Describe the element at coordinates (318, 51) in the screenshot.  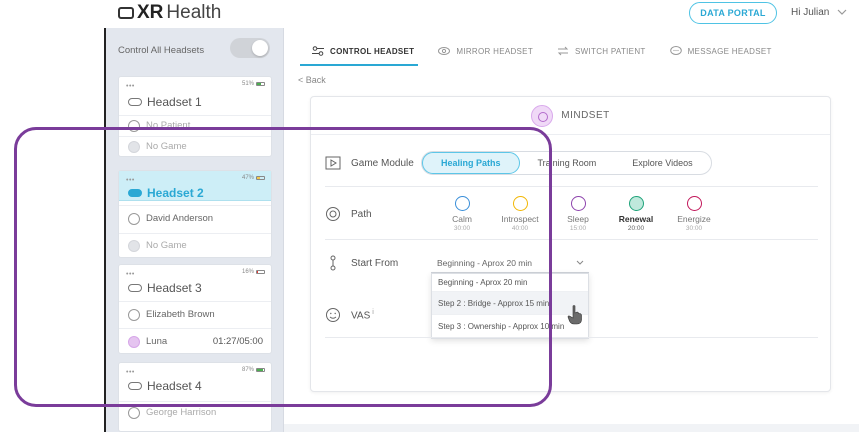
I see `sliders-icon` at that location.